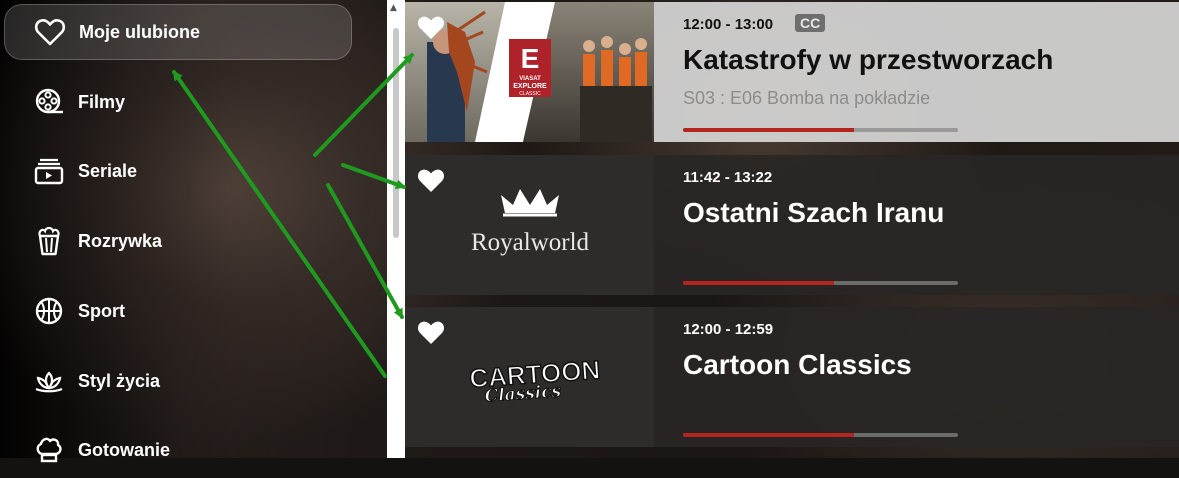  What do you see at coordinates (119, 380) in the screenshot?
I see `sidebar-item-label: Styl życia` at bounding box center [119, 380].